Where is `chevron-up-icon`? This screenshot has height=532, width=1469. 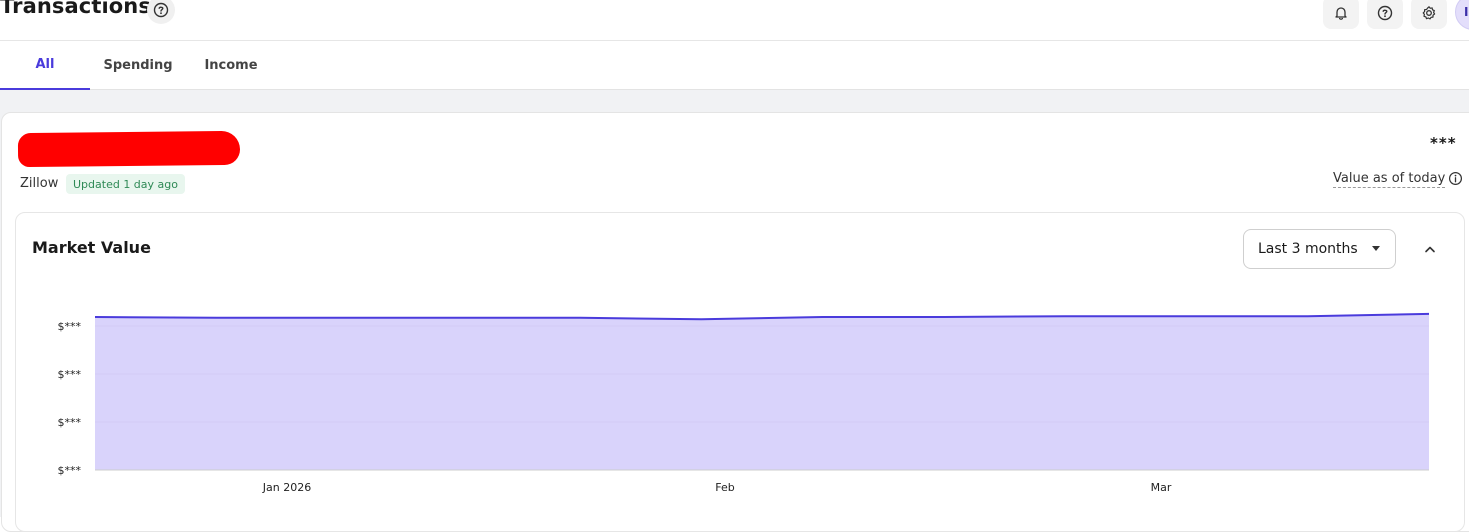
chevron-up-icon is located at coordinates (1430, 249).